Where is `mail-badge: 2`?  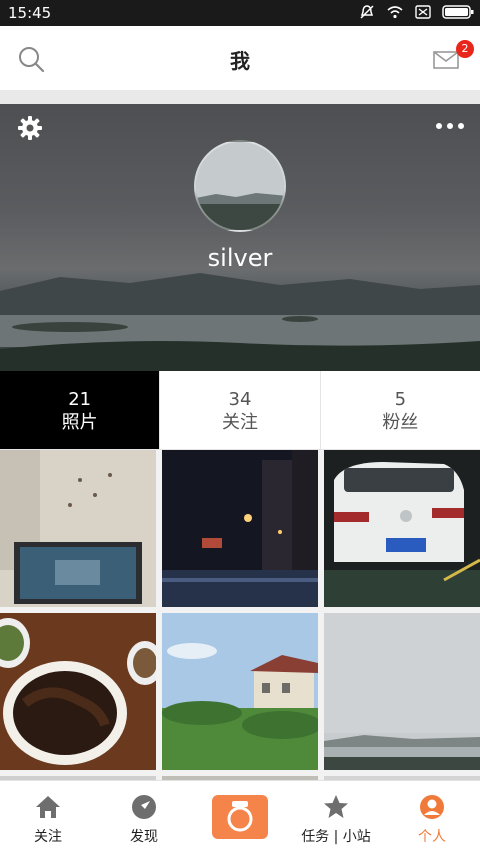 mail-badge: 2 is located at coordinates (465, 49).